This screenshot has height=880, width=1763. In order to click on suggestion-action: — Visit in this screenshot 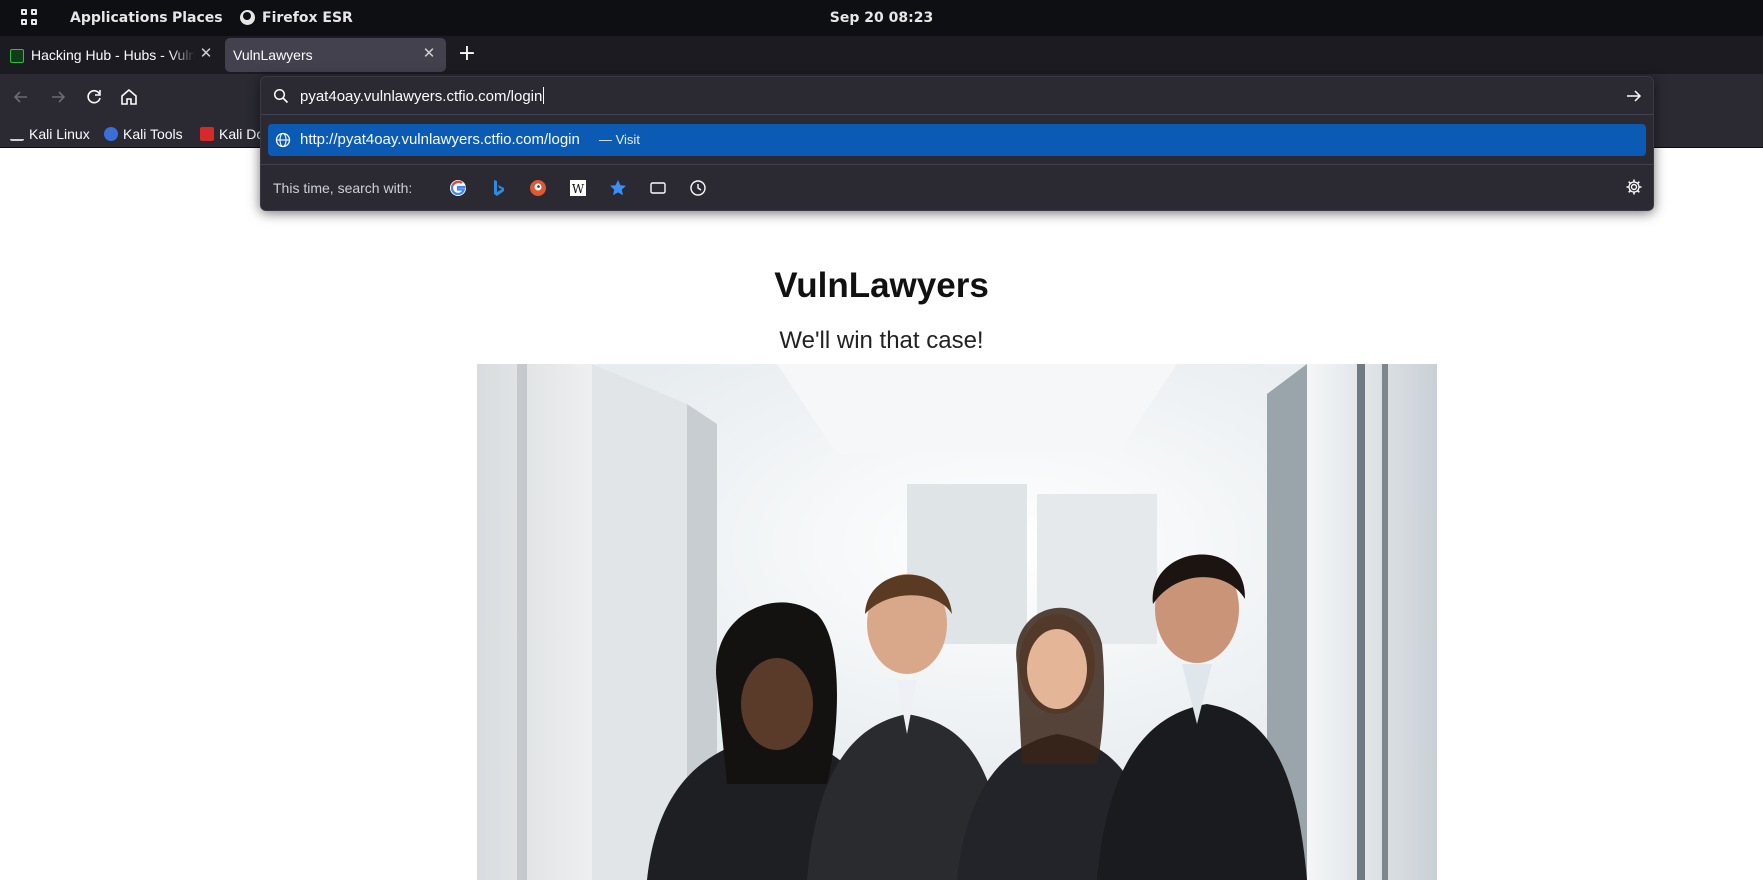, I will do `click(619, 139)`.